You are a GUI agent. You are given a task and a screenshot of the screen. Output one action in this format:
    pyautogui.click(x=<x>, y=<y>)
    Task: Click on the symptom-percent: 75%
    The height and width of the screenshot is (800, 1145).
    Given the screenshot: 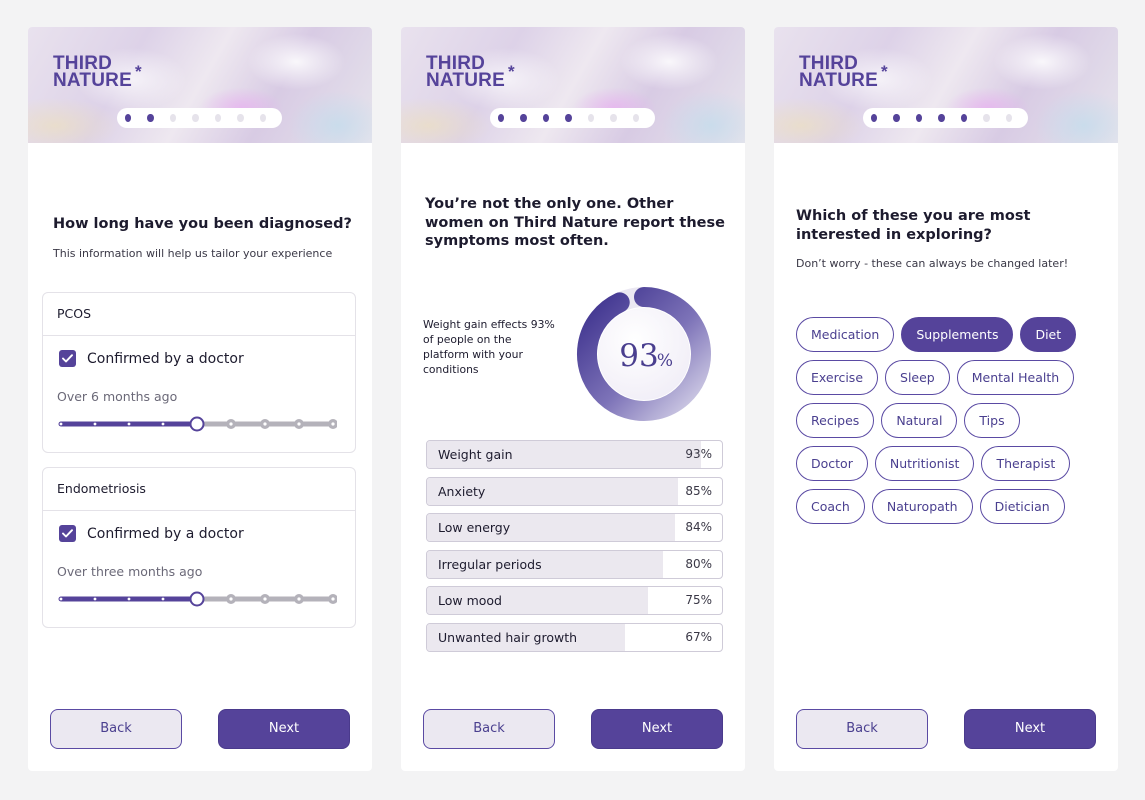 What is the action you would take?
    pyautogui.click(x=698, y=600)
    